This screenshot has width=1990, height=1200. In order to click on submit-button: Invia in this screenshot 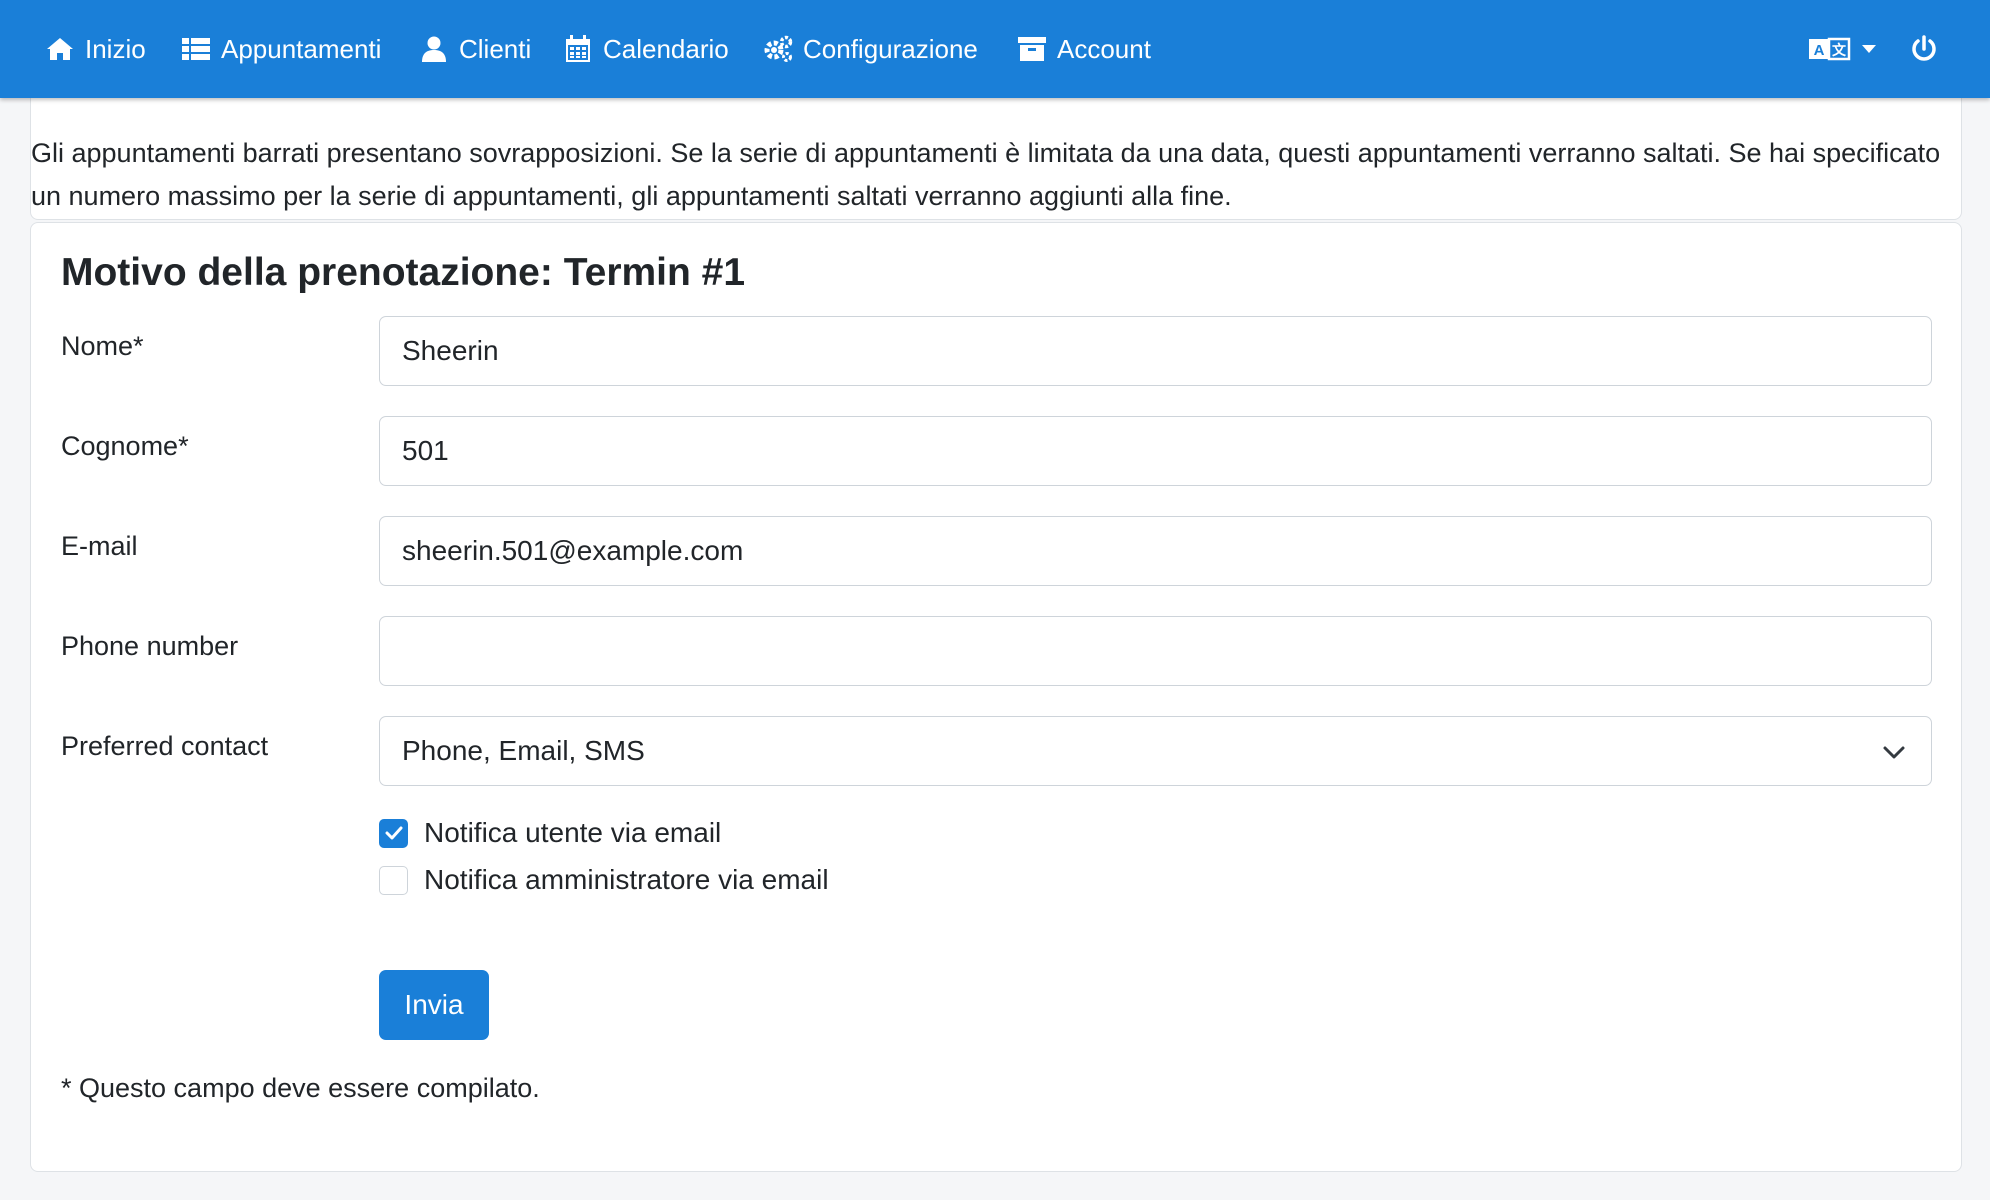, I will do `click(434, 1005)`.